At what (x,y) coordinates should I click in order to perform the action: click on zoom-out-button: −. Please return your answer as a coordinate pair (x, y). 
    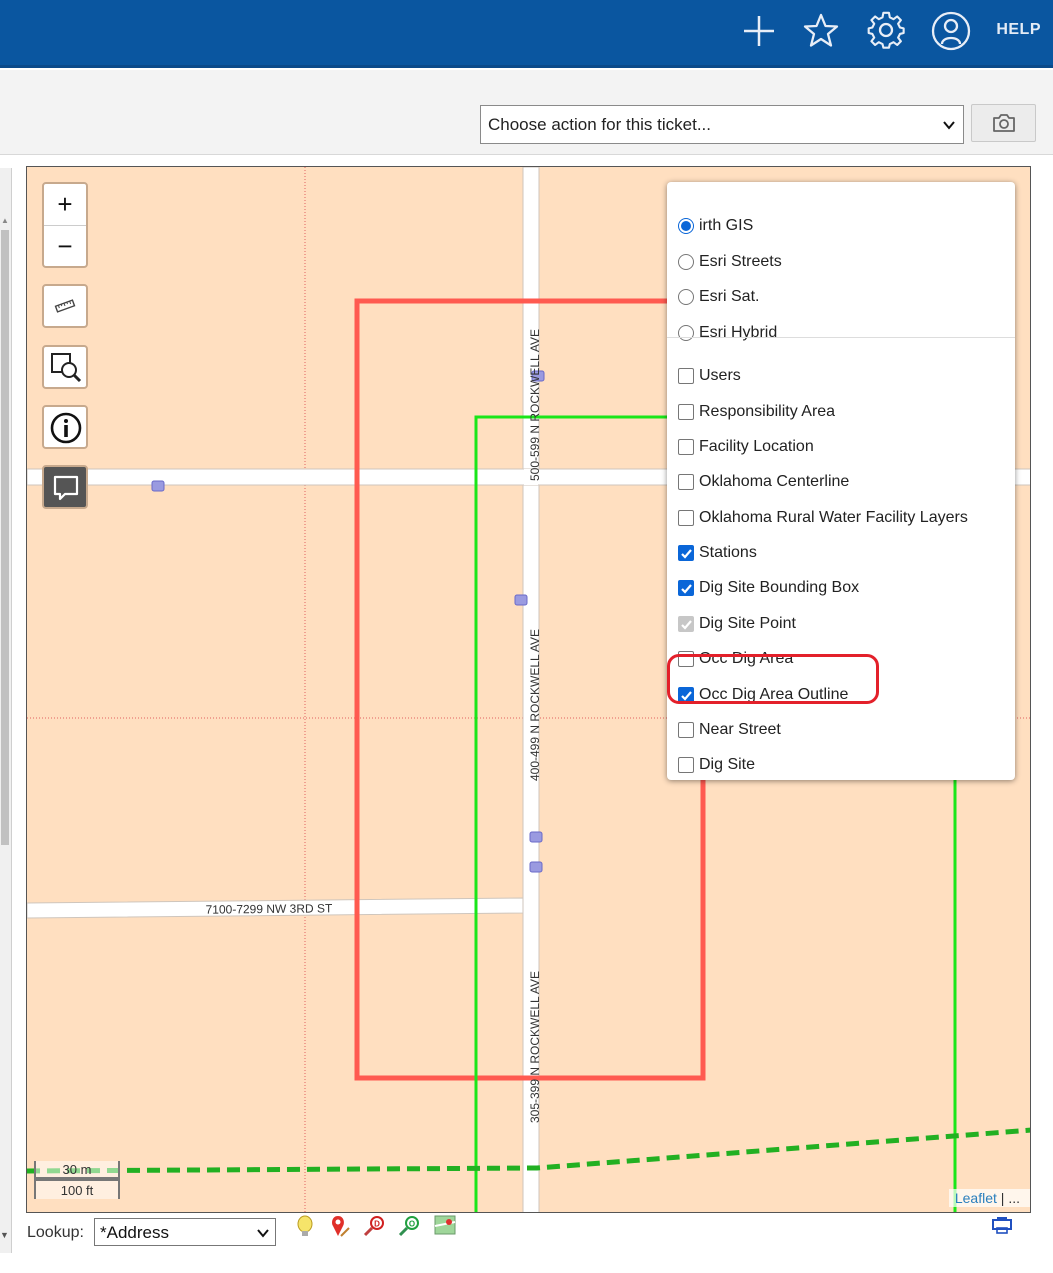
    Looking at the image, I should click on (65, 245).